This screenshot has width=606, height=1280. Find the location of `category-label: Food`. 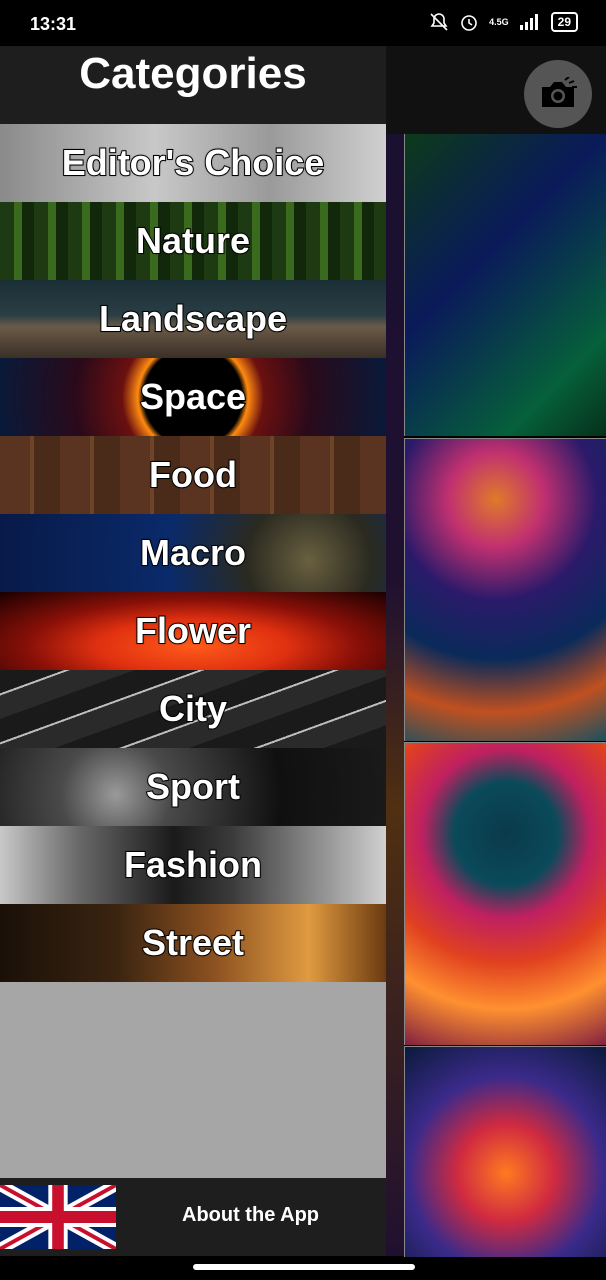

category-label: Food is located at coordinates (193, 474).